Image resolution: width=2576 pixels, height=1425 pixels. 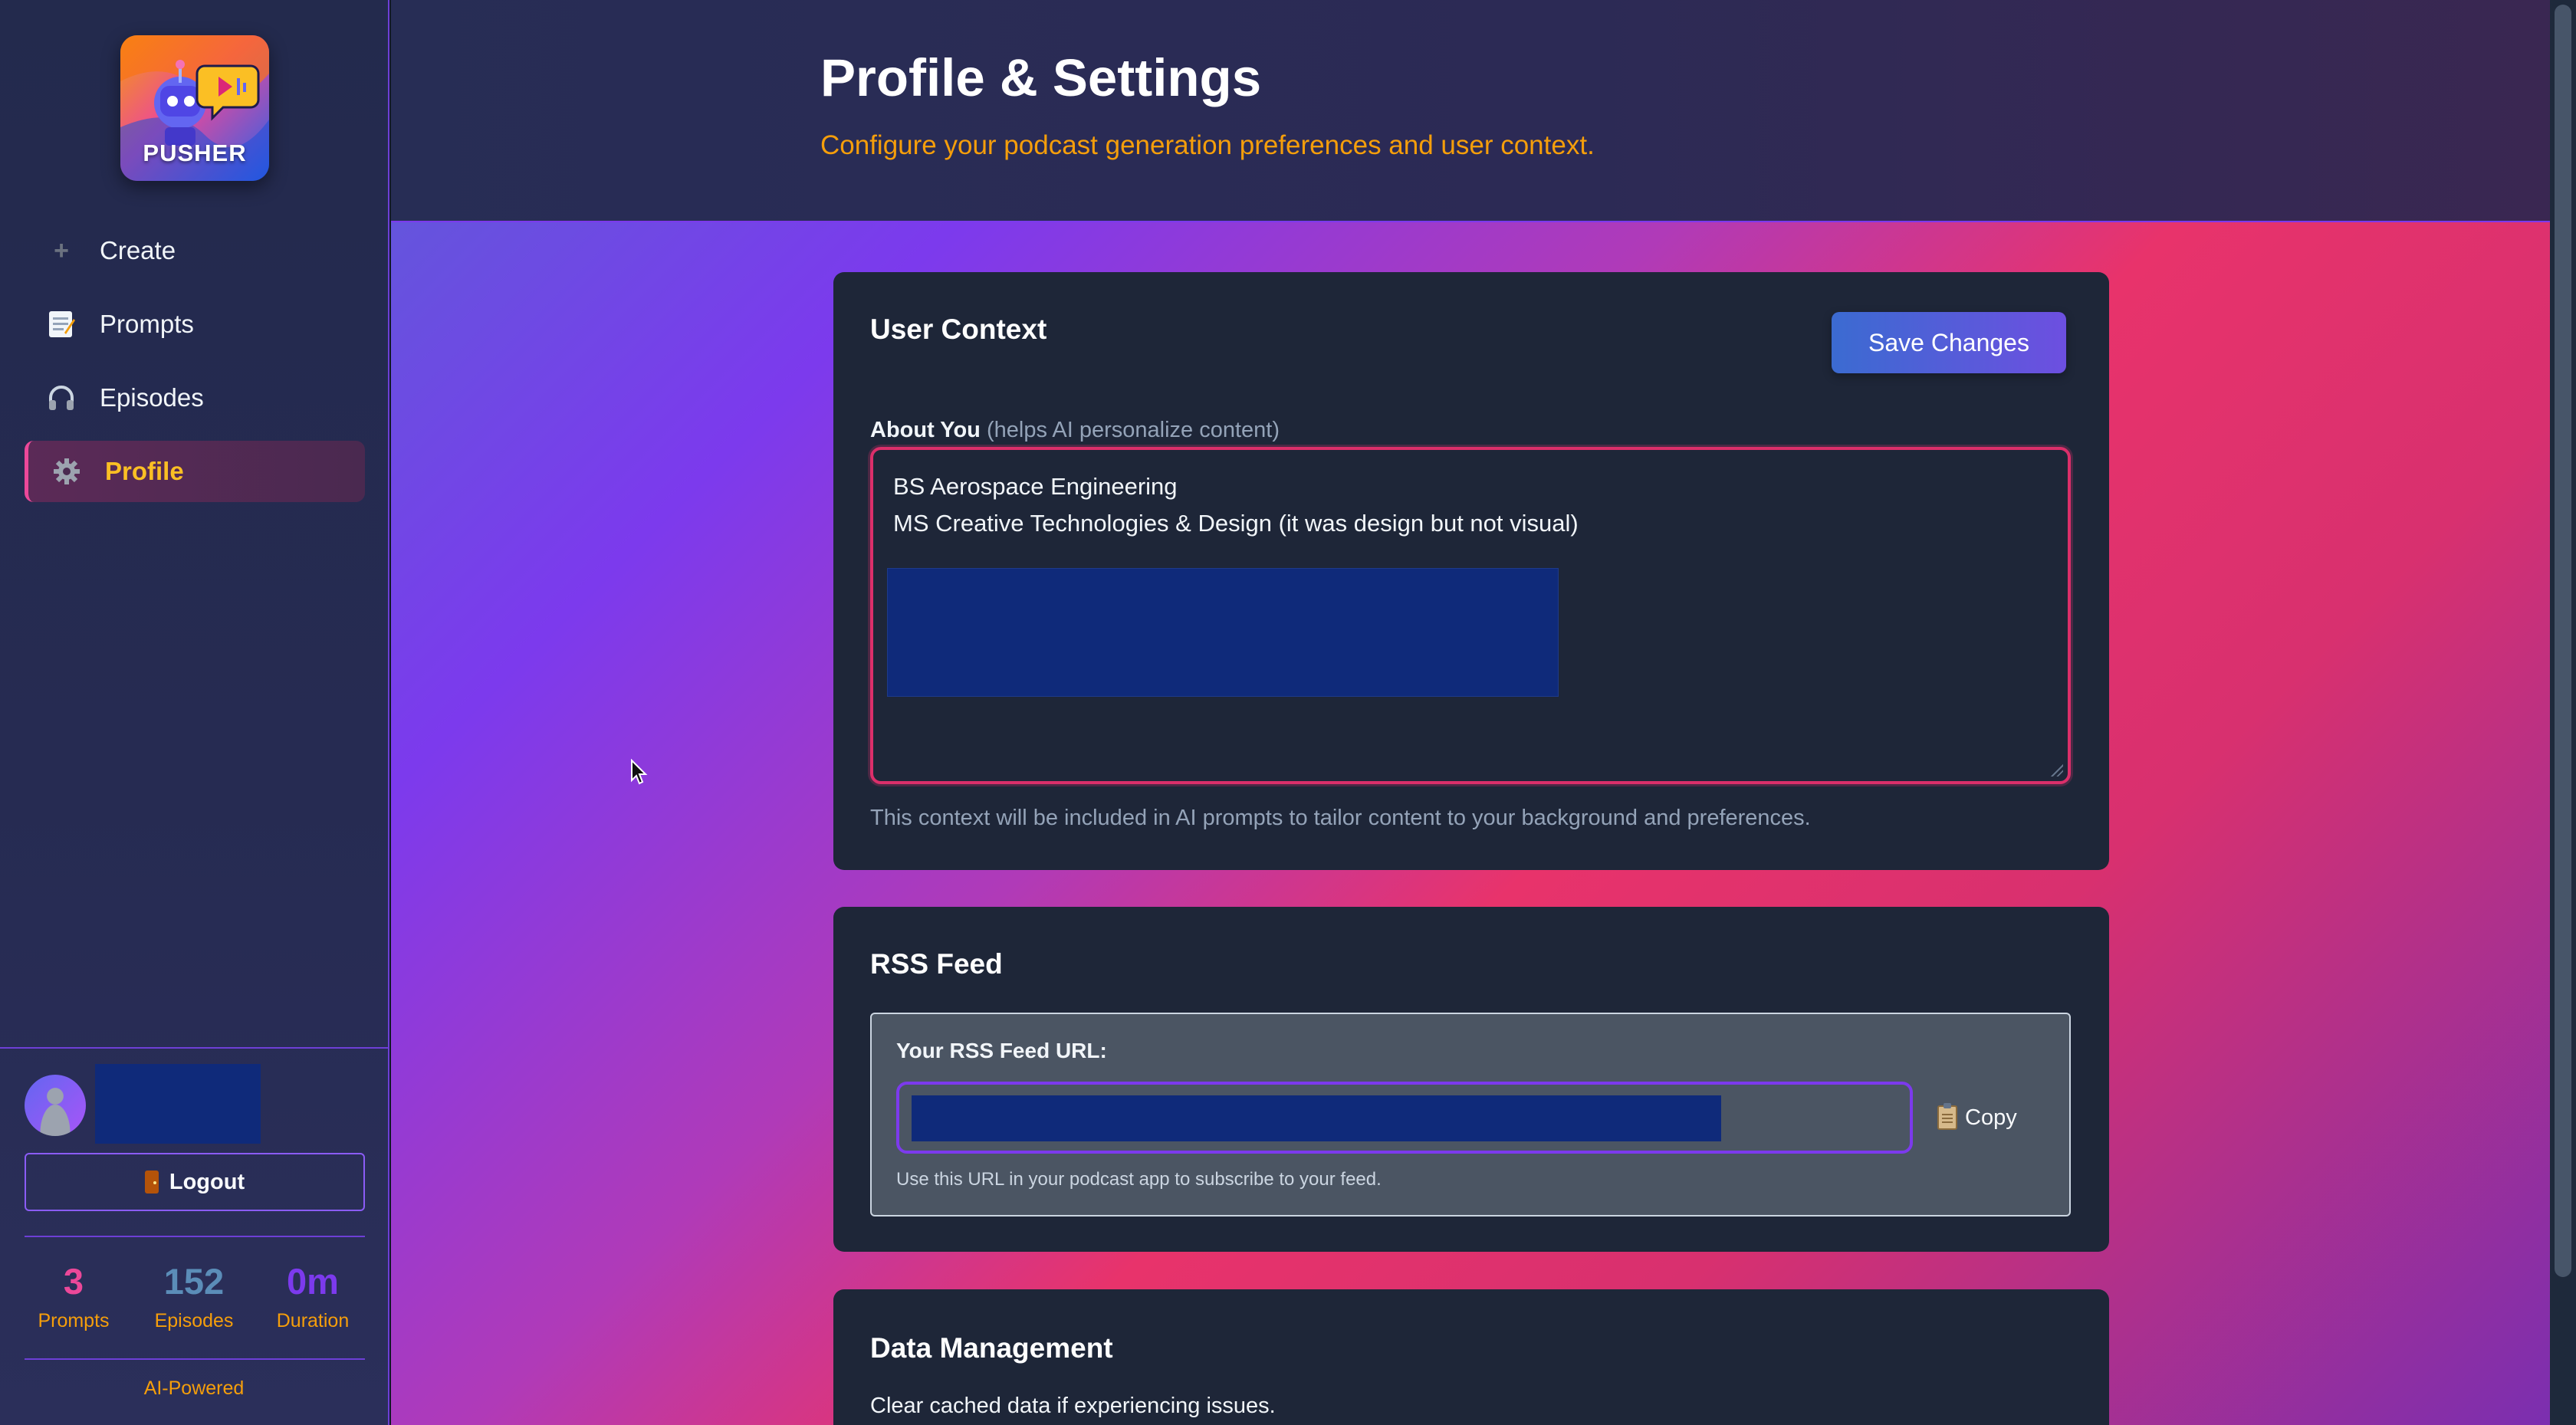 What do you see at coordinates (1041, 78) in the screenshot?
I see `page-title: Profile & Settings` at bounding box center [1041, 78].